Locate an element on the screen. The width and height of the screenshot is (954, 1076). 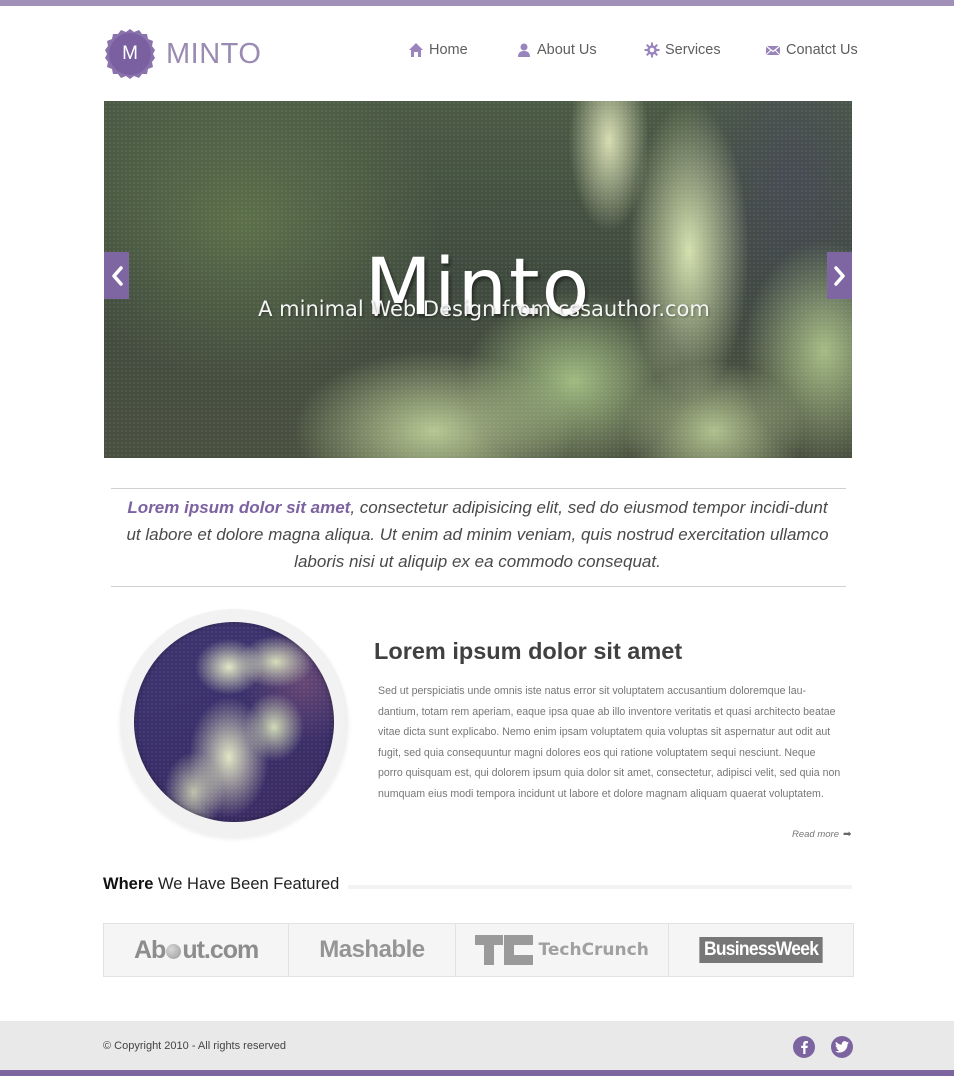
bottom-accent-bar is located at coordinates (477, 1073).